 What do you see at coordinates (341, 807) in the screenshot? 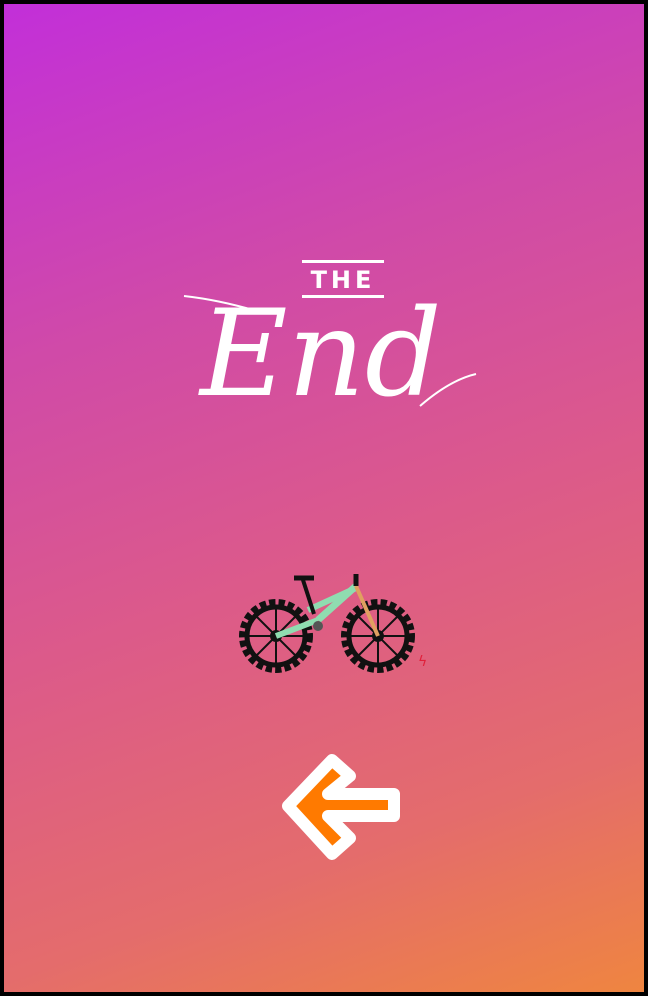
I see `arrow-left-icon` at bounding box center [341, 807].